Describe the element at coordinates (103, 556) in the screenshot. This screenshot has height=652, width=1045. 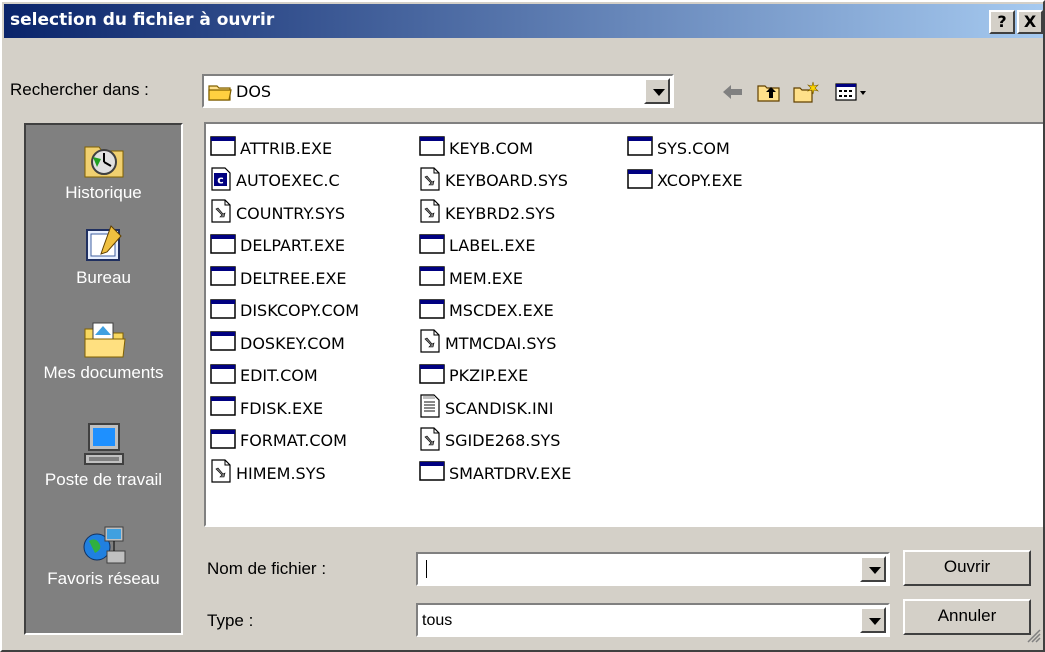
I see `place-favoris-reseau: Favoris réseau` at that location.